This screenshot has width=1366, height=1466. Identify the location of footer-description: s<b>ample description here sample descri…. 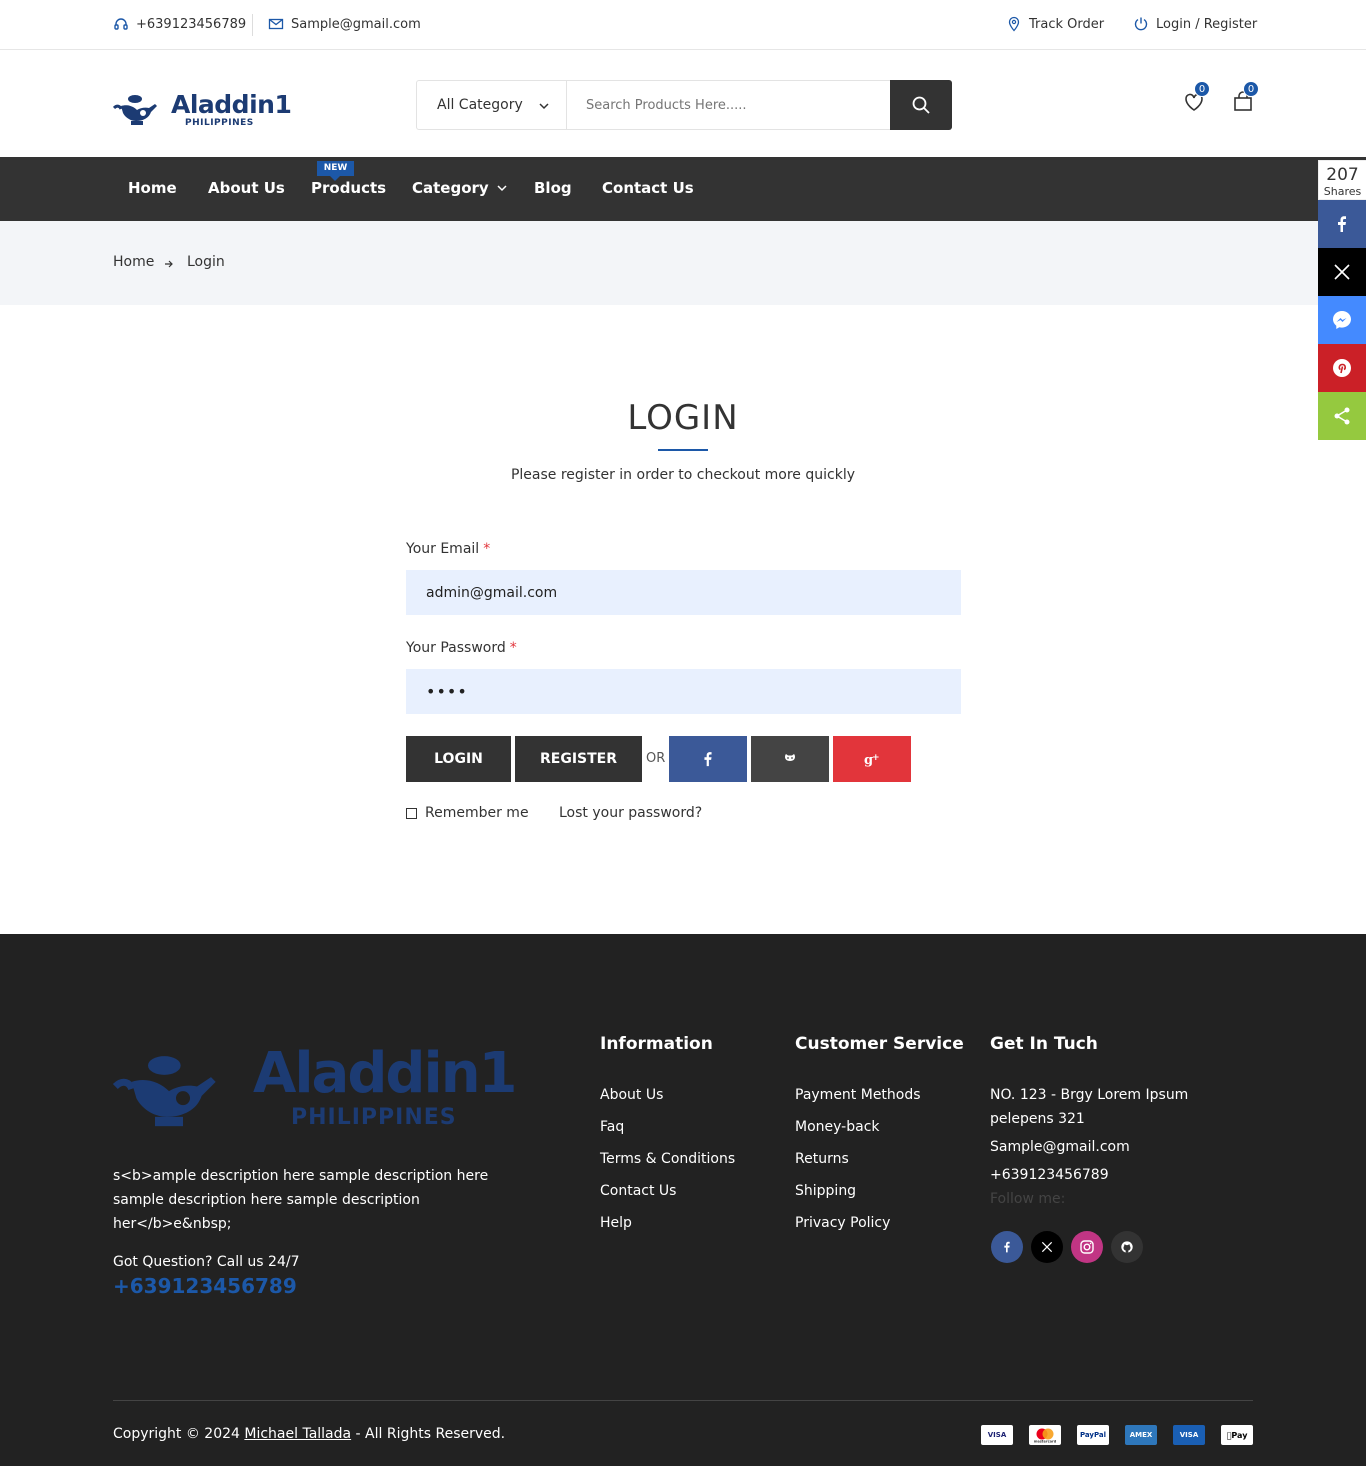
(301, 1200).